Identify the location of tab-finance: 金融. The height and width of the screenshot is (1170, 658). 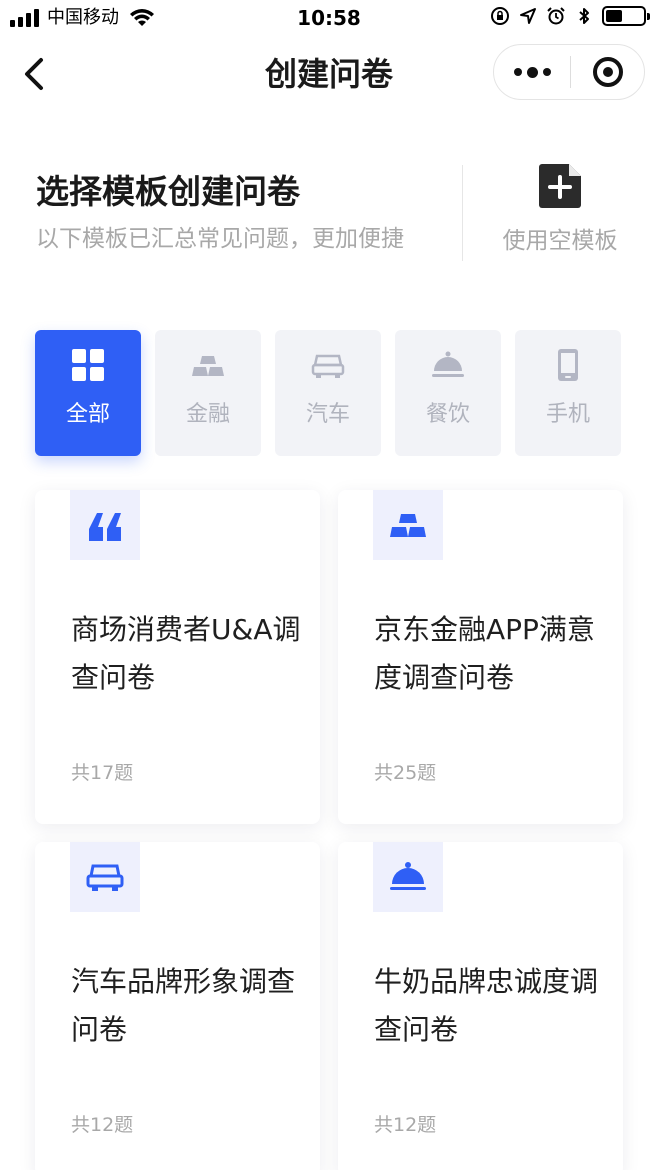
(208, 393).